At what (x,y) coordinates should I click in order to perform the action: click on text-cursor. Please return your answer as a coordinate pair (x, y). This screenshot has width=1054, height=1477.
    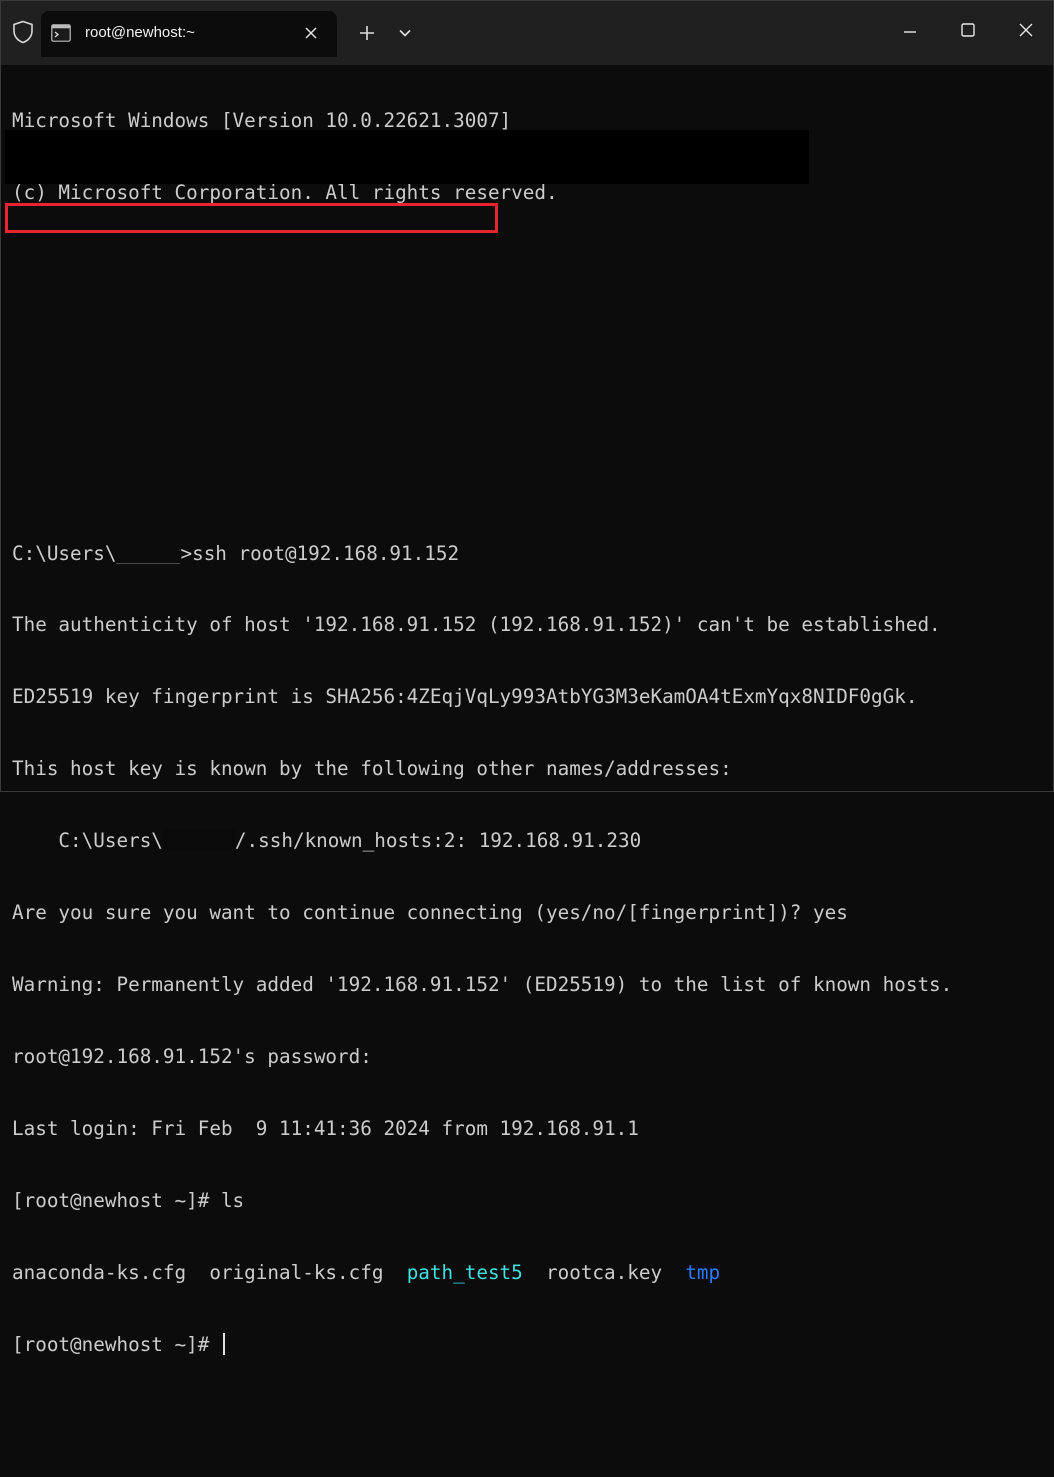
    Looking at the image, I should click on (223, 1344).